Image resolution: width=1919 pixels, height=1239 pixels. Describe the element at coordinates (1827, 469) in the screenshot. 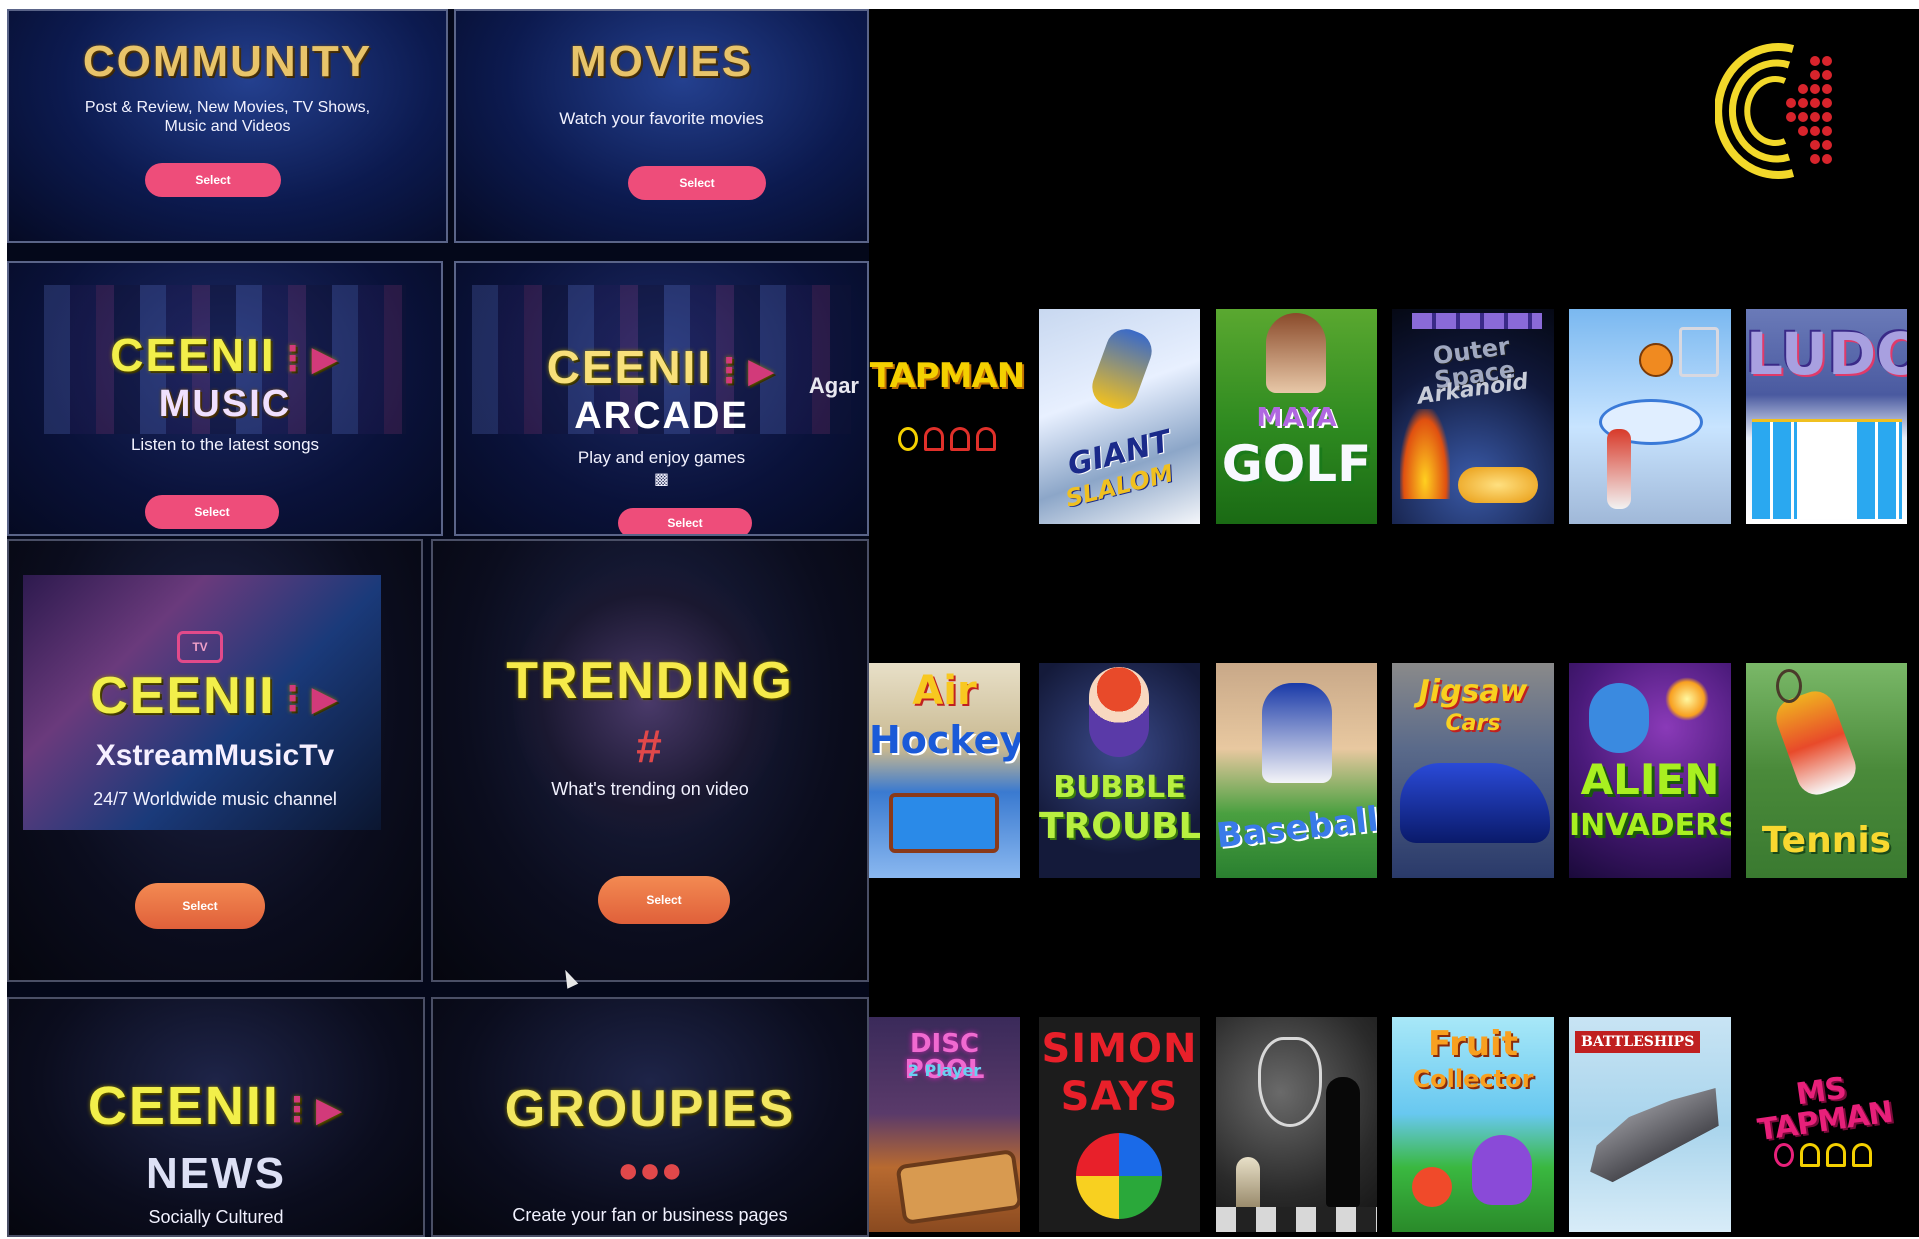

I see `ludo-board-icon` at that location.